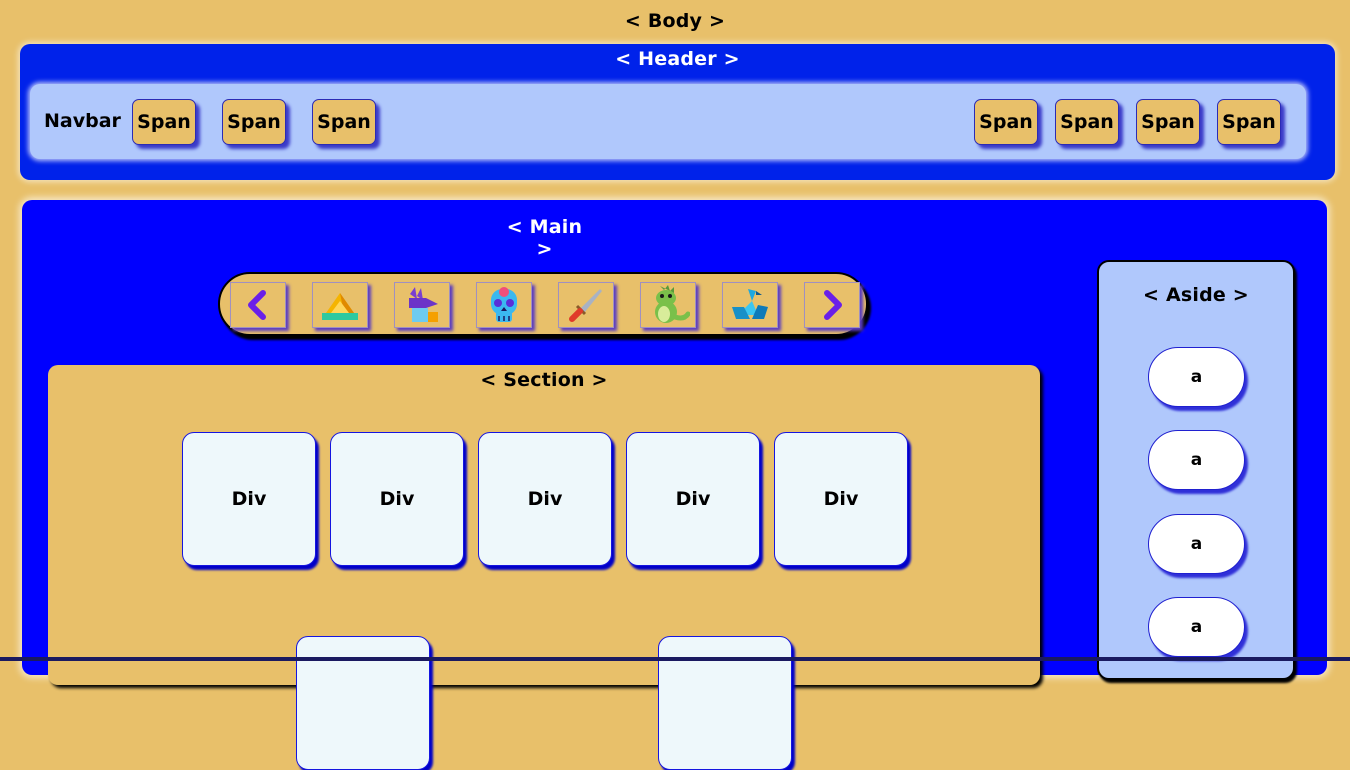 The height and width of the screenshot is (770, 1350). Describe the element at coordinates (677, 59) in the screenshot. I see `header-tag: < Header >` at that location.